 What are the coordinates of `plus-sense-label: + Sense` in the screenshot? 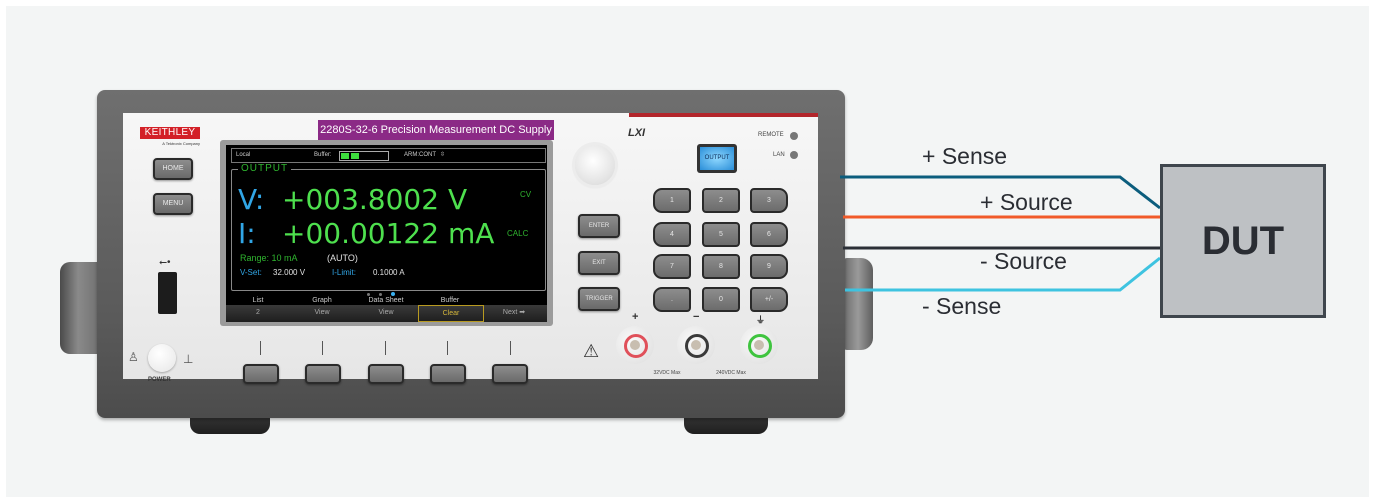 It's located at (965, 156).